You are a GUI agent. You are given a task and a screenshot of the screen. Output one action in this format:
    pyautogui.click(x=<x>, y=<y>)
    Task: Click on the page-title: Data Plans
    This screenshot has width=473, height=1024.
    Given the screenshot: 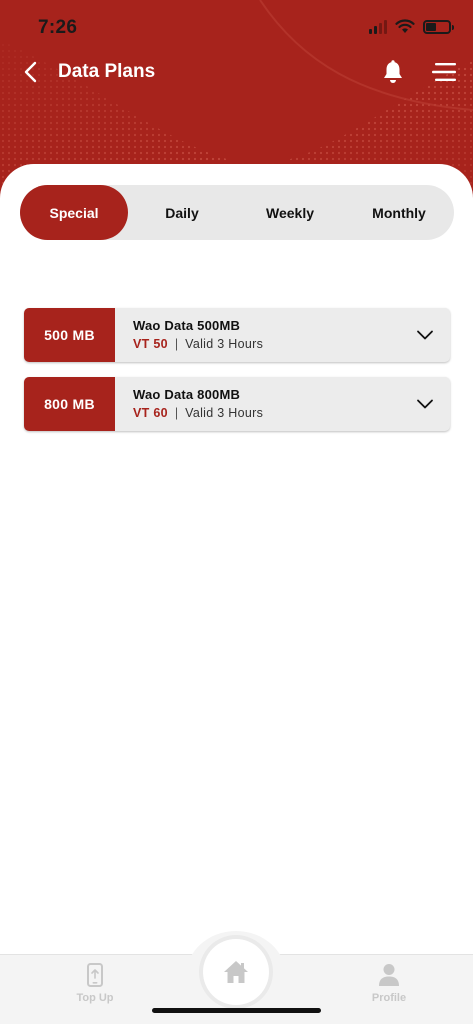 What is the action you would take?
    pyautogui.click(x=107, y=71)
    